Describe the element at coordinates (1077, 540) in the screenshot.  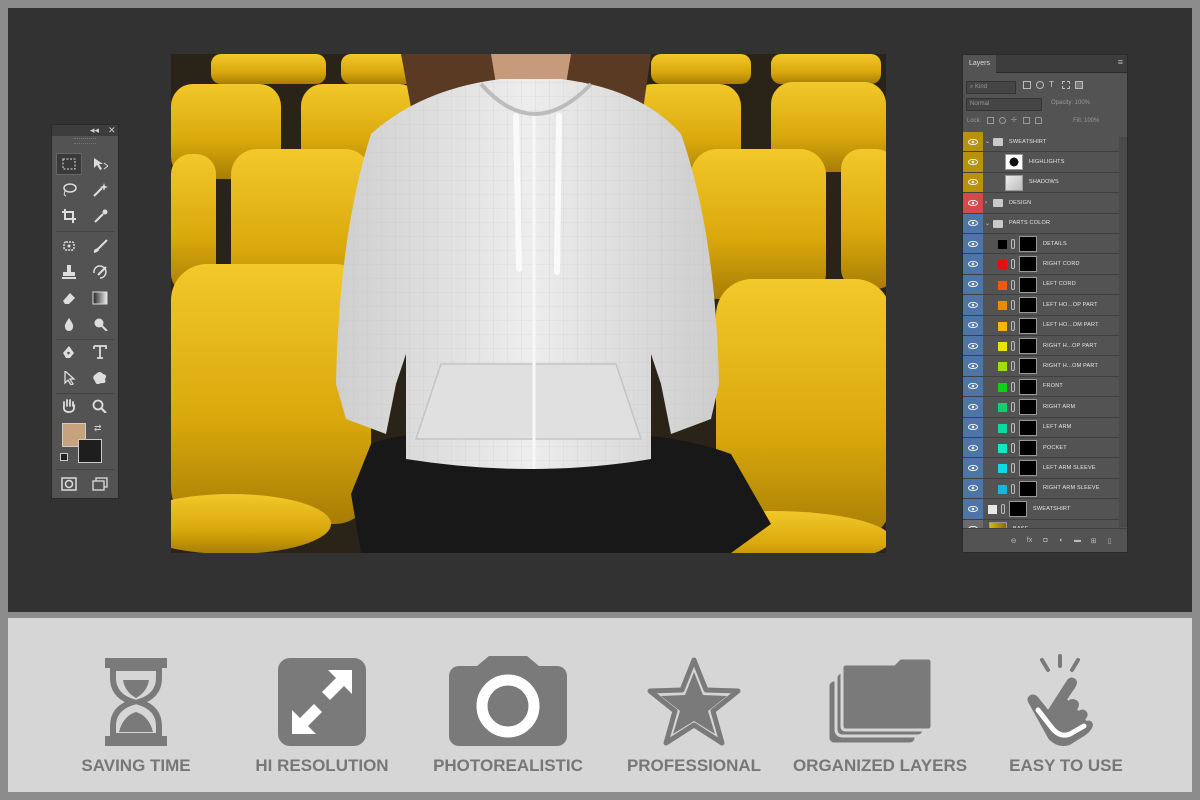
I see `new-group-icon: ▬` at that location.